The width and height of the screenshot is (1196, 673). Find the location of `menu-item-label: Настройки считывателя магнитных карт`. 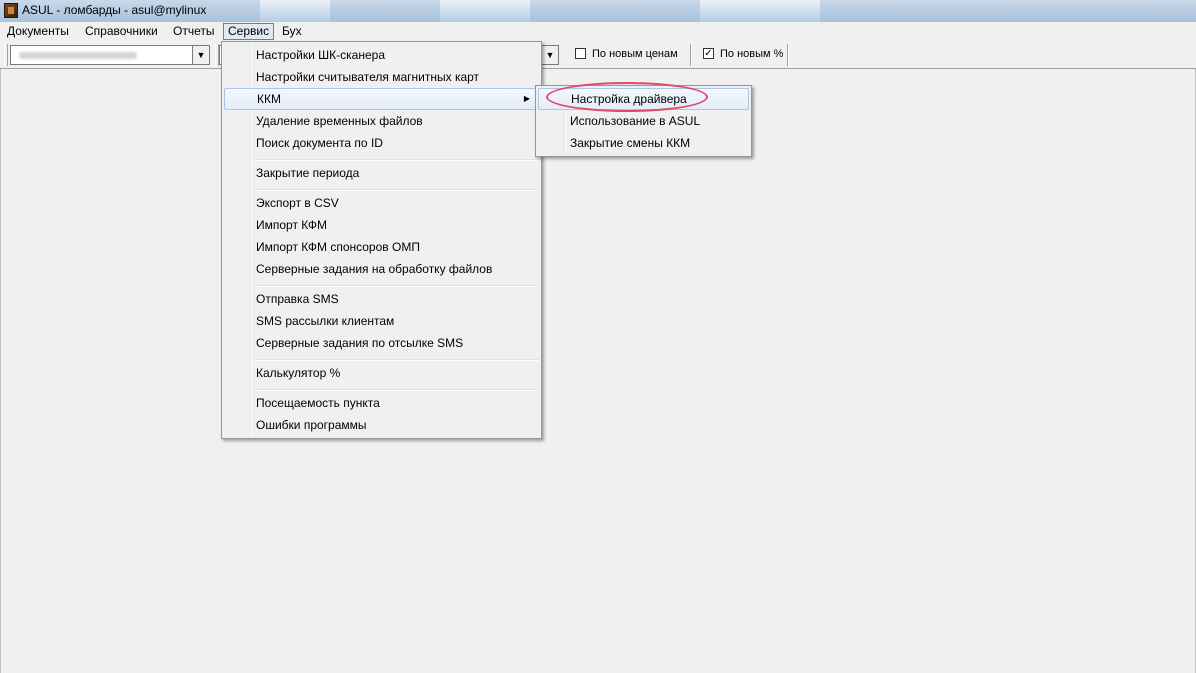

menu-item-label: Настройки считывателя магнитных карт is located at coordinates (368, 77).